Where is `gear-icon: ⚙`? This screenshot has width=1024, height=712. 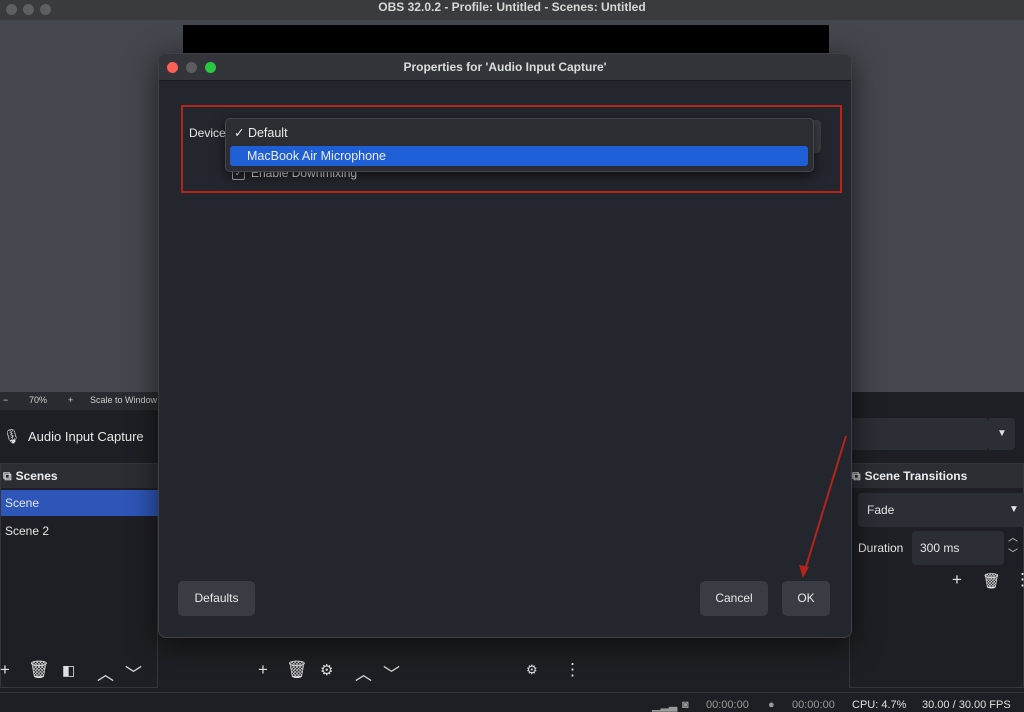 gear-icon: ⚙ is located at coordinates (326, 670).